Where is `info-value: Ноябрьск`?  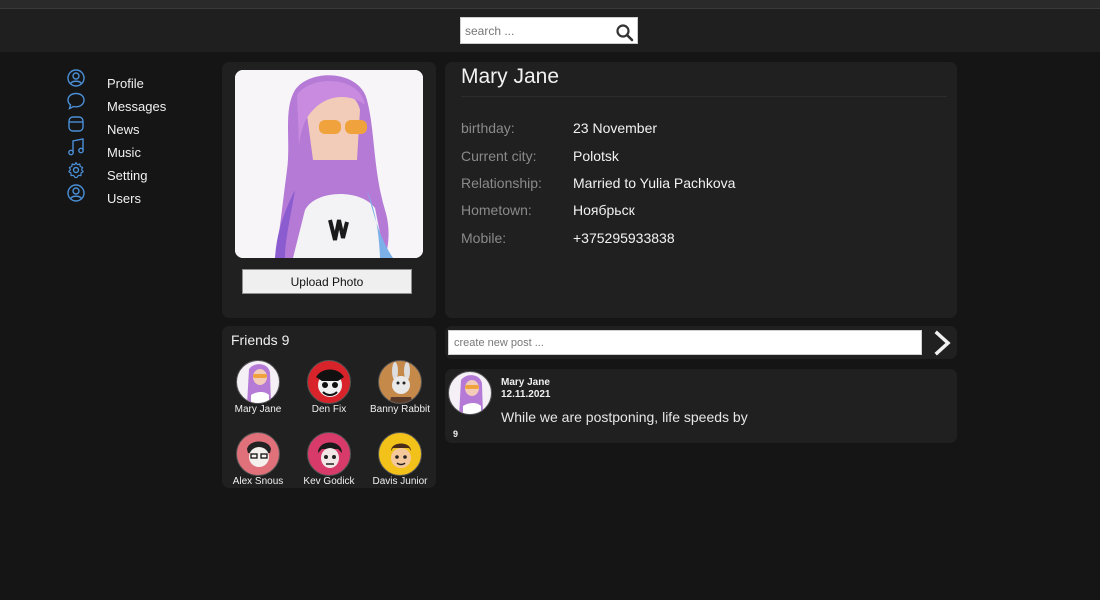 info-value: Ноябрьск is located at coordinates (604, 210).